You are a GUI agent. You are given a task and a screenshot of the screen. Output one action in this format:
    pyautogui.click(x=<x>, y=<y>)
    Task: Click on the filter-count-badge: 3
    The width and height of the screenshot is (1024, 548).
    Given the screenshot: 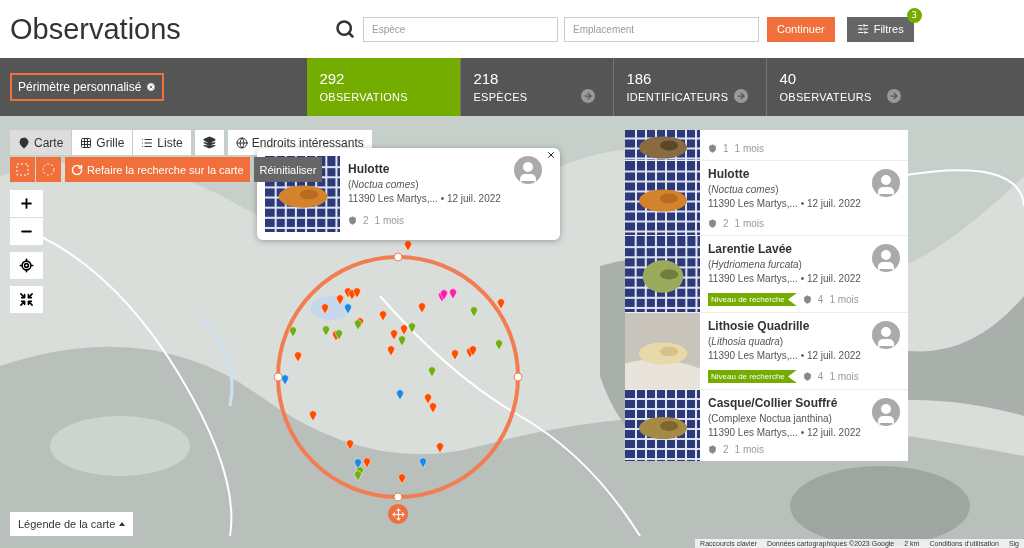 What is the action you would take?
    pyautogui.click(x=914, y=15)
    